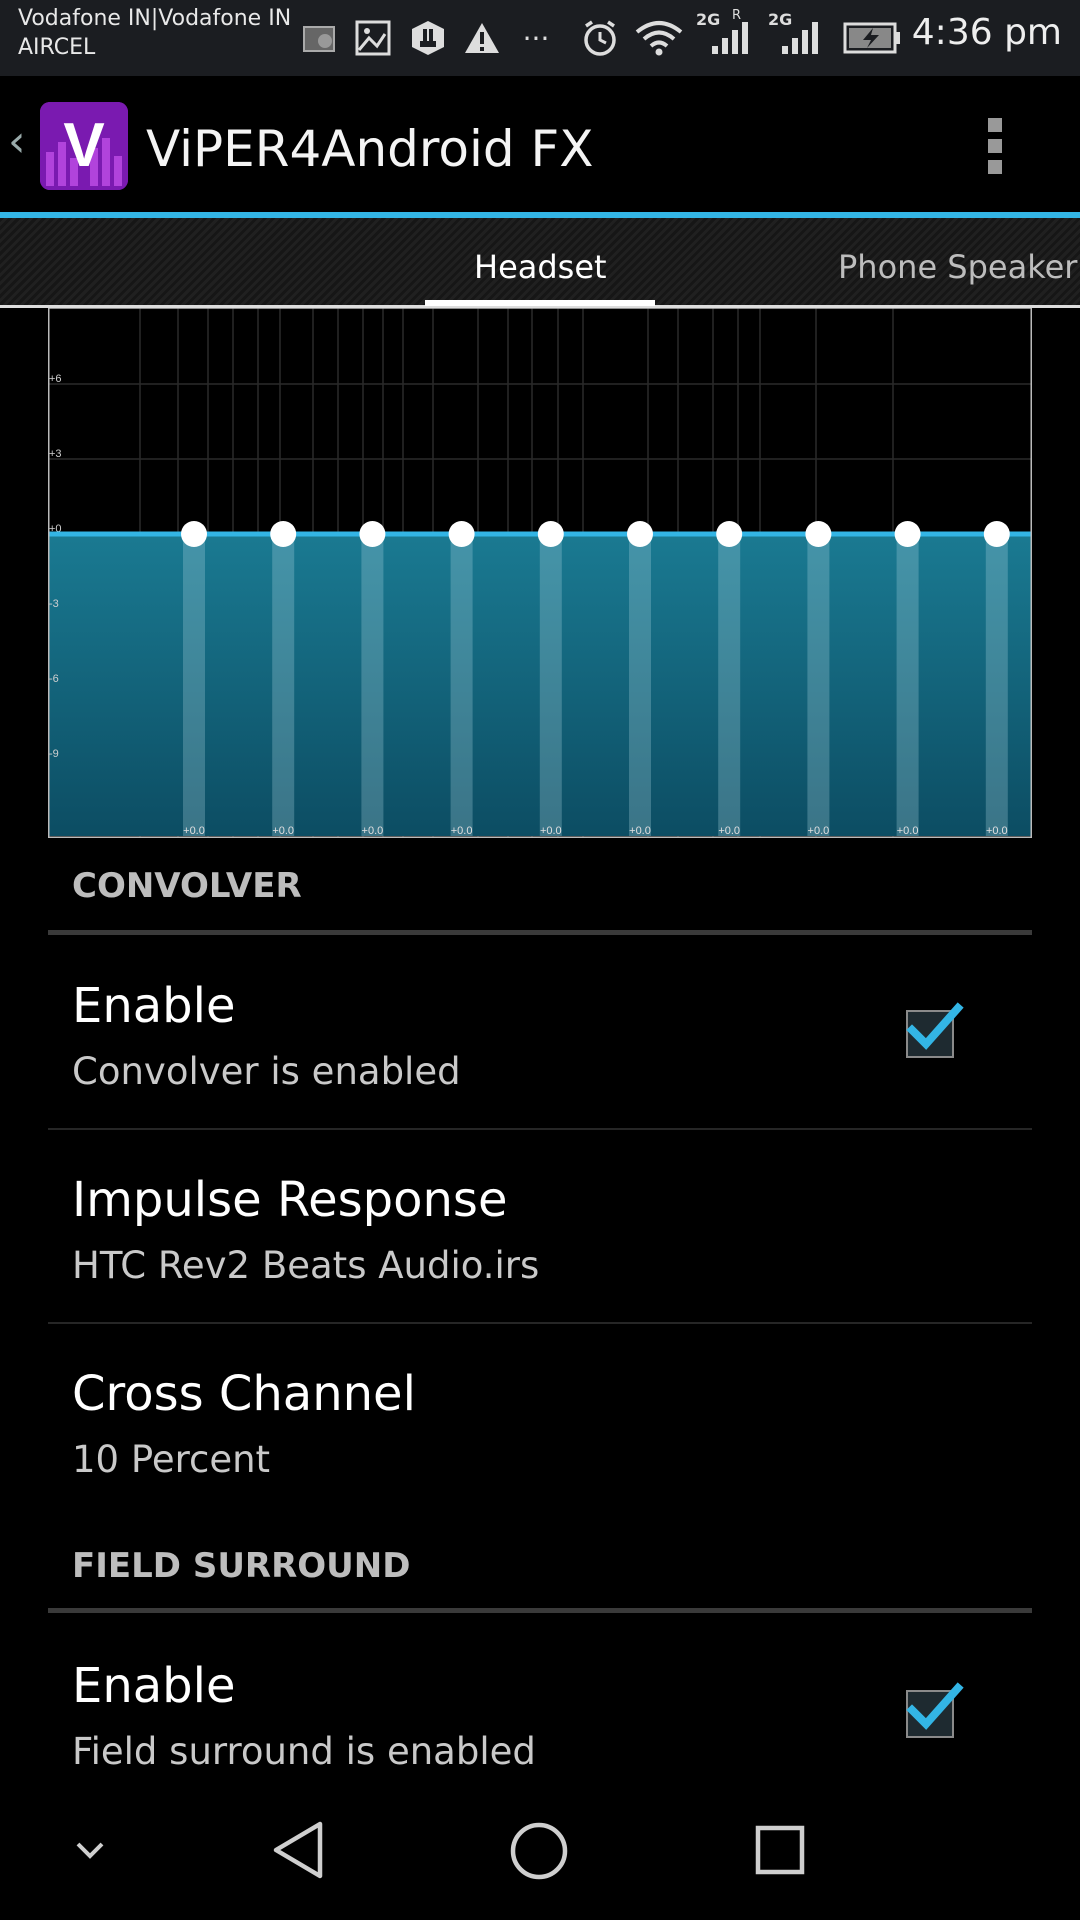  What do you see at coordinates (797, 33) in the screenshot?
I see `signal-icon-2: 2G` at bounding box center [797, 33].